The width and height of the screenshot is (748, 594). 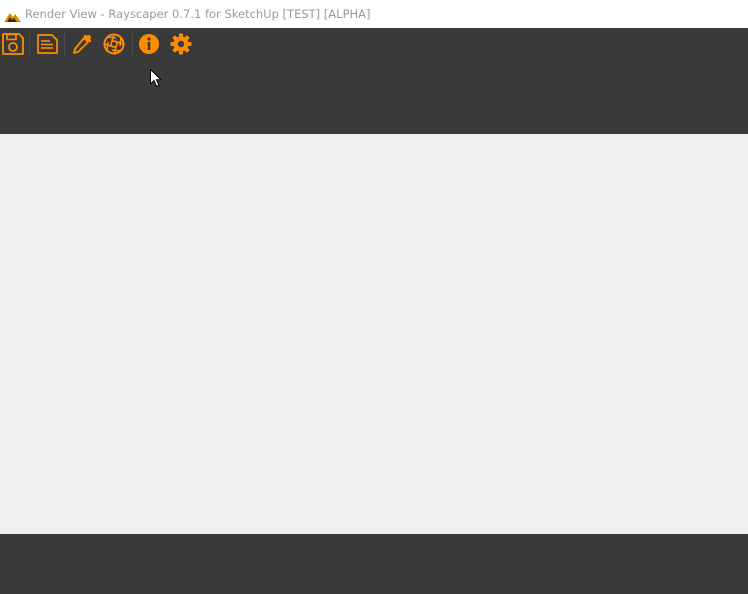 What do you see at coordinates (156, 78) in the screenshot?
I see `mouse-cursor-icon` at bounding box center [156, 78].